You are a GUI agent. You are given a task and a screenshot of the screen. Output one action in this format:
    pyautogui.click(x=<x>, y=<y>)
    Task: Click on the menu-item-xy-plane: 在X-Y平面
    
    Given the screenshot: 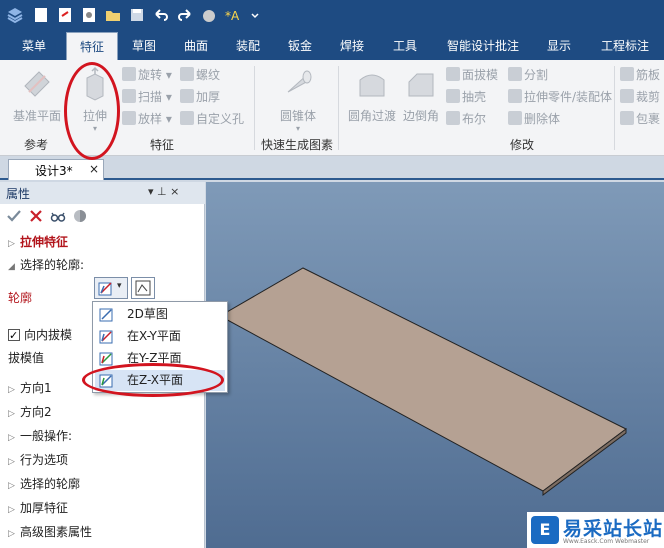 What is the action you would take?
    pyautogui.click(x=160, y=336)
    